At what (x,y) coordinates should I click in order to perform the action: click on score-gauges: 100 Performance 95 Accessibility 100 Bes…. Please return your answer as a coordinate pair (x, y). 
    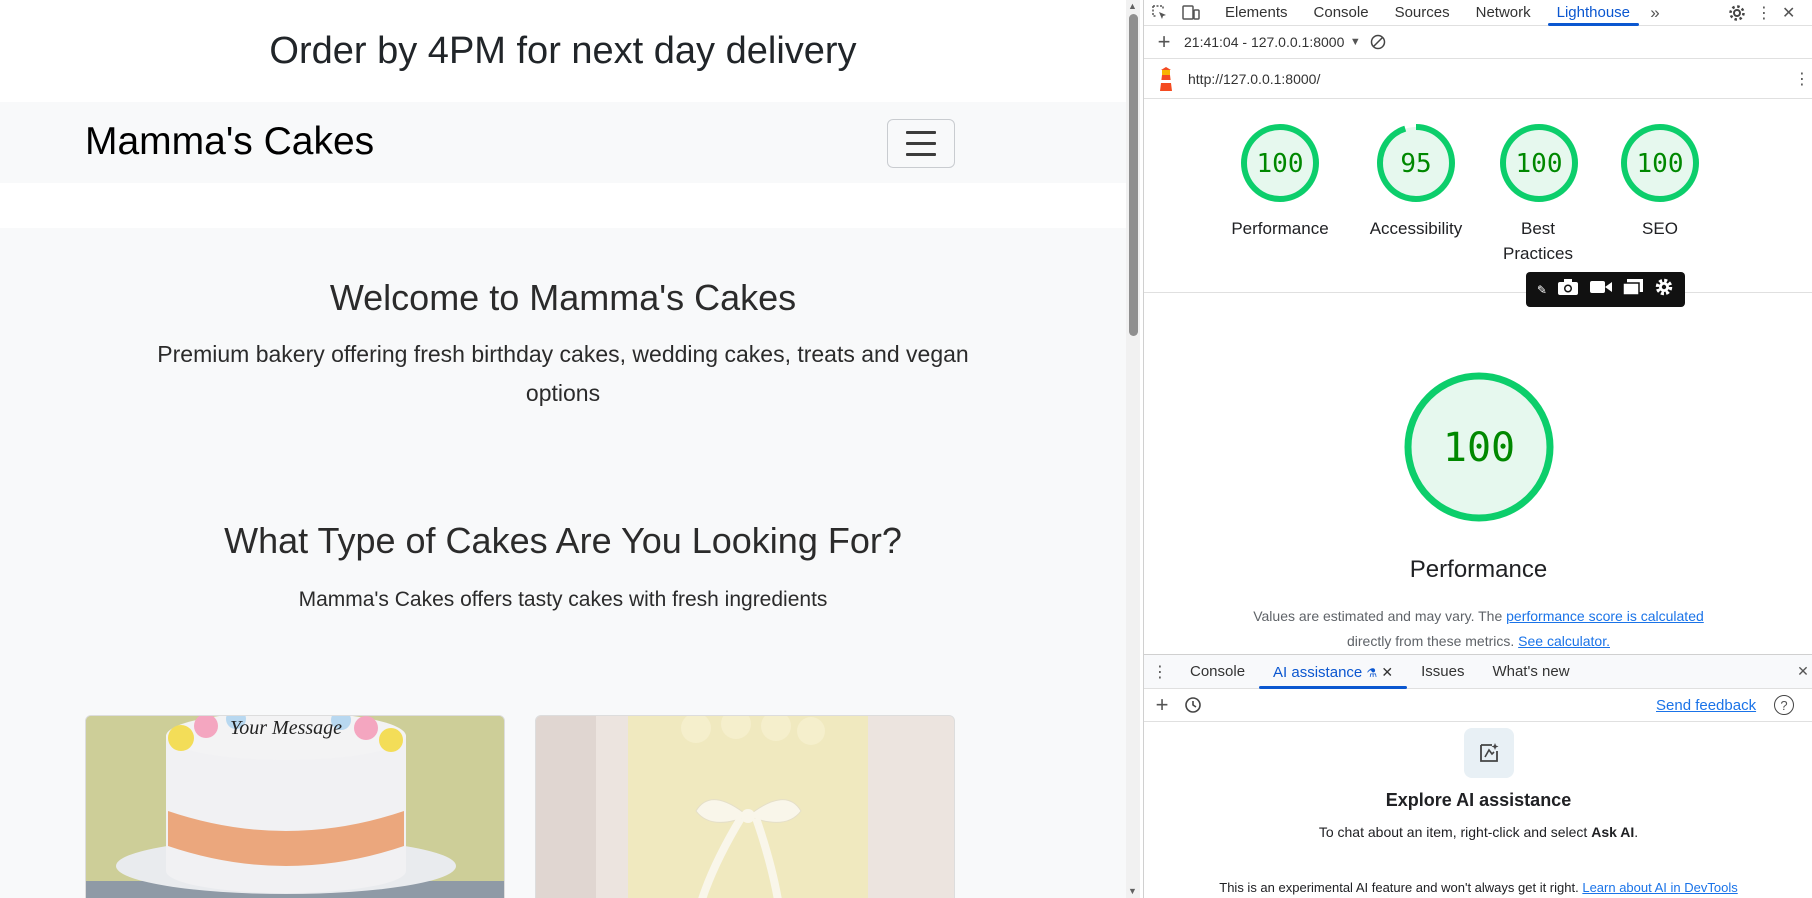
    Looking at the image, I should click on (1478, 207).